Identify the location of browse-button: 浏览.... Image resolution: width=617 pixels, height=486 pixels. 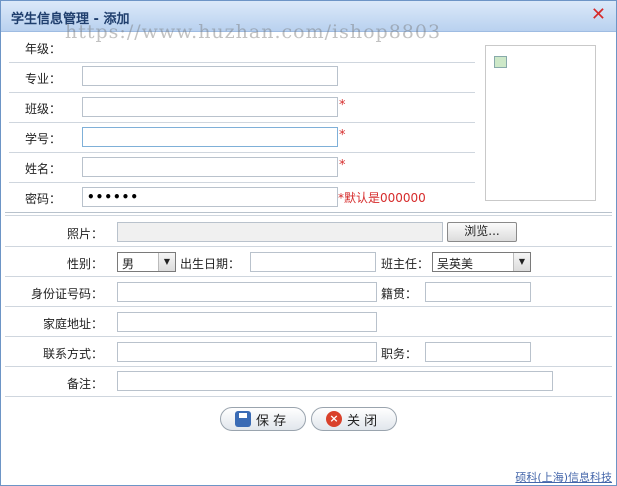
(482, 232).